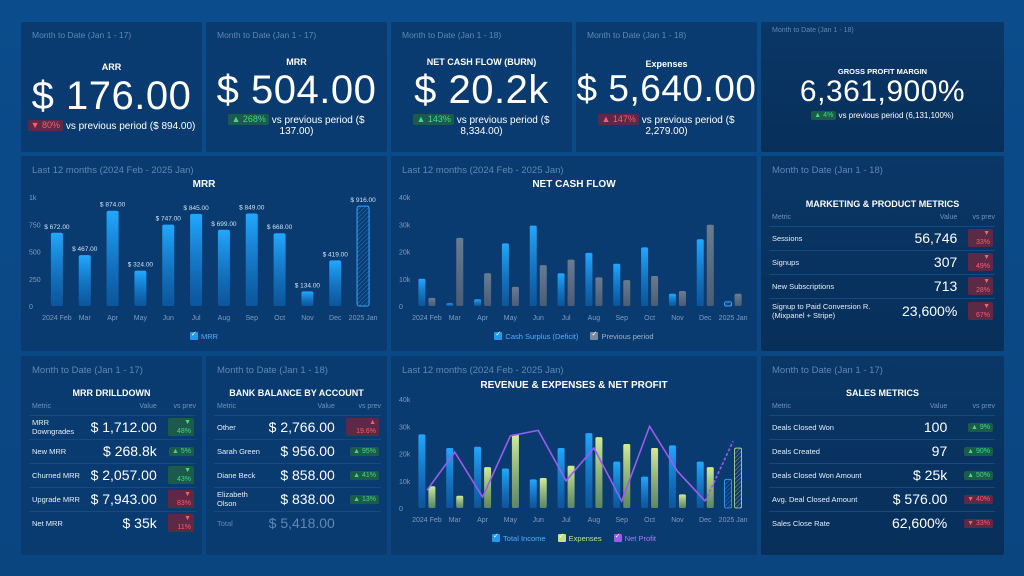 This screenshot has width=1024, height=576. I want to click on metric-value: 23,600%, so click(932, 310).